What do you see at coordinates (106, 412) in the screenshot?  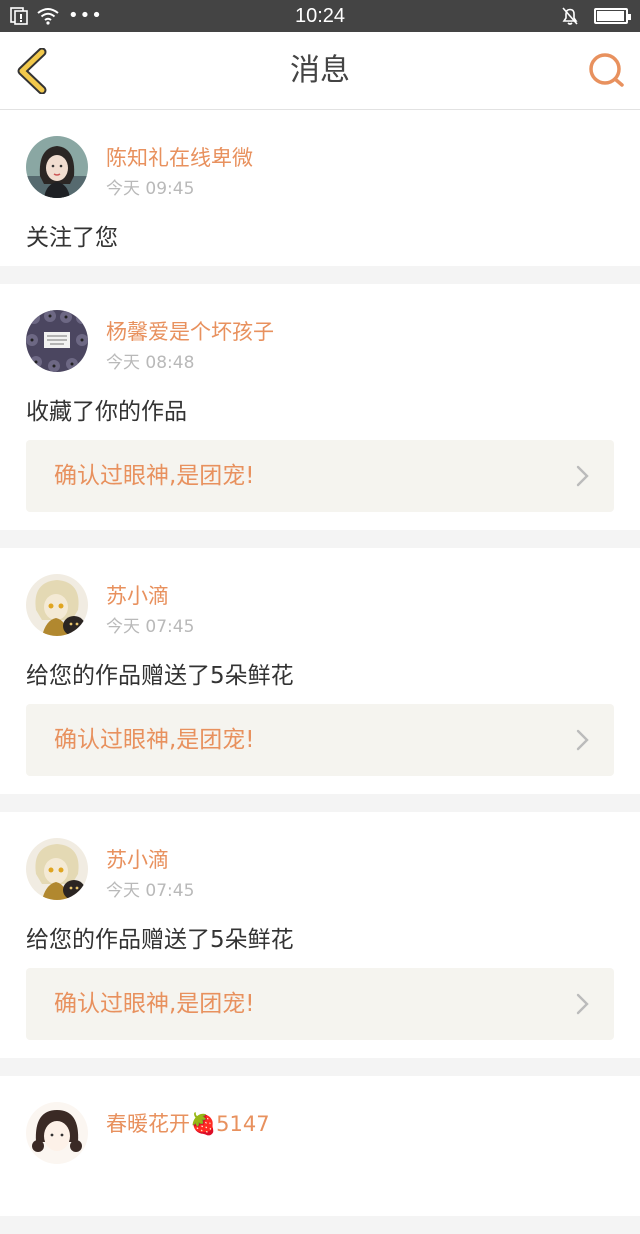 I see `message-action: 收藏了你的作品` at bounding box center [106, 412].